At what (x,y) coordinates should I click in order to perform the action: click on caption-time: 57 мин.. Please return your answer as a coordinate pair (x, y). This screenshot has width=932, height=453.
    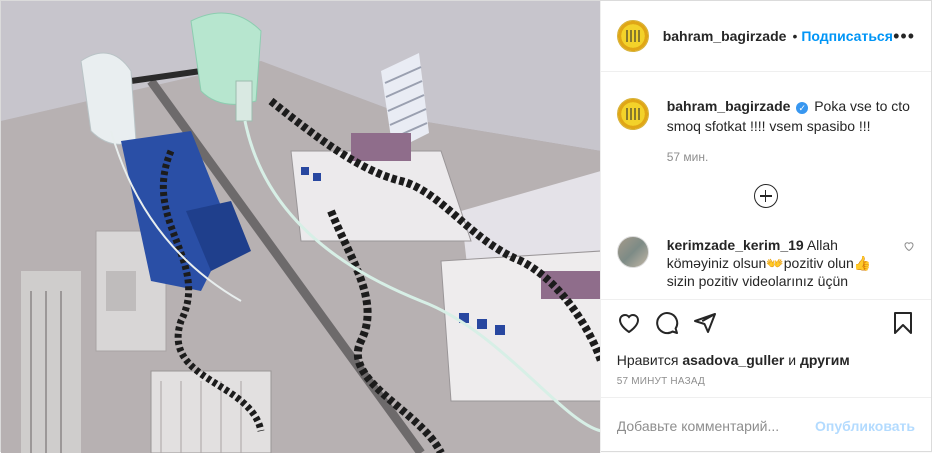
    Looking at the image, I should click on (687, 157).